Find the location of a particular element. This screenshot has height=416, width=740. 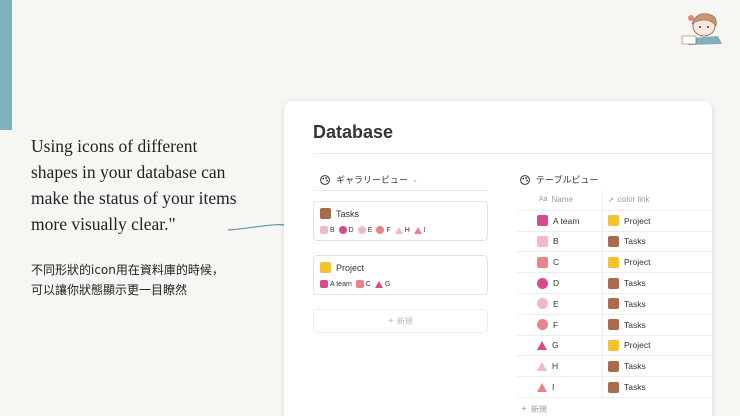

page-title: Database is located at coordinates (353, 132).